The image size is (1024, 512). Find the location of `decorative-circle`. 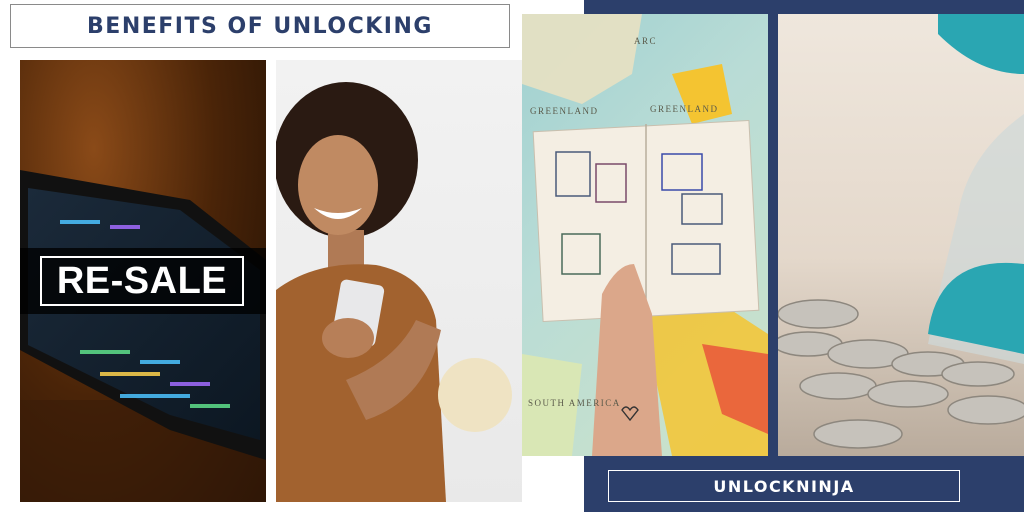

decorative-circle is located at coordinates (475, 395).